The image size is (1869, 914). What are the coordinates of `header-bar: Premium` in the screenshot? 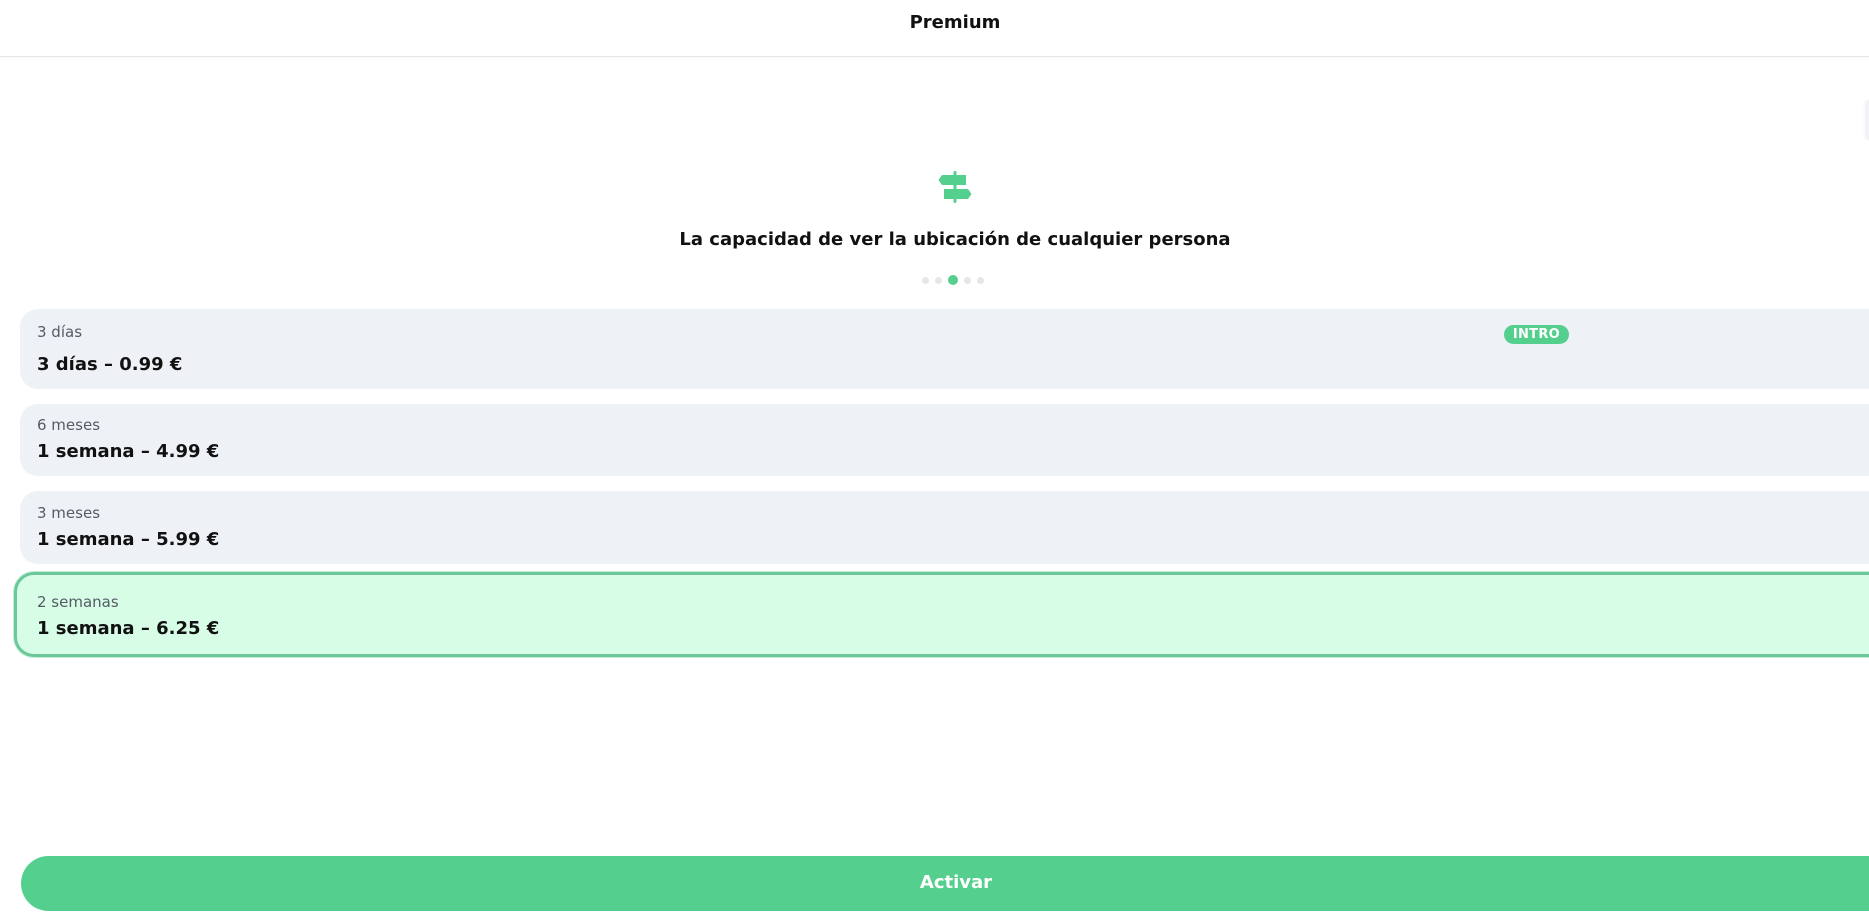 It's located at (934, 28).